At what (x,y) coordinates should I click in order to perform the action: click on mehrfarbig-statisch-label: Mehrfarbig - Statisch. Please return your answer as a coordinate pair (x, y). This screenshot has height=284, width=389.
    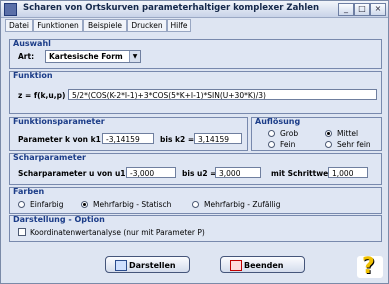
    Looking at the image, I should click on (132, 204).